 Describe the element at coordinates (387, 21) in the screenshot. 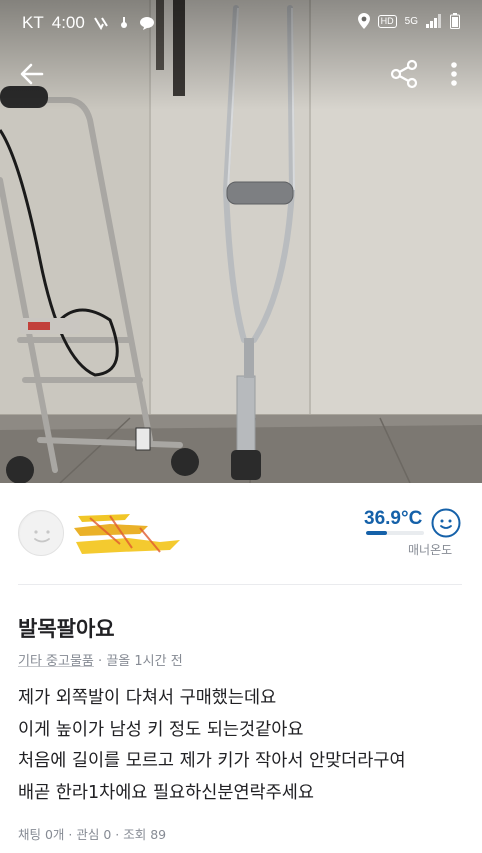

I see `hd-voice-icon: HD` at that location.